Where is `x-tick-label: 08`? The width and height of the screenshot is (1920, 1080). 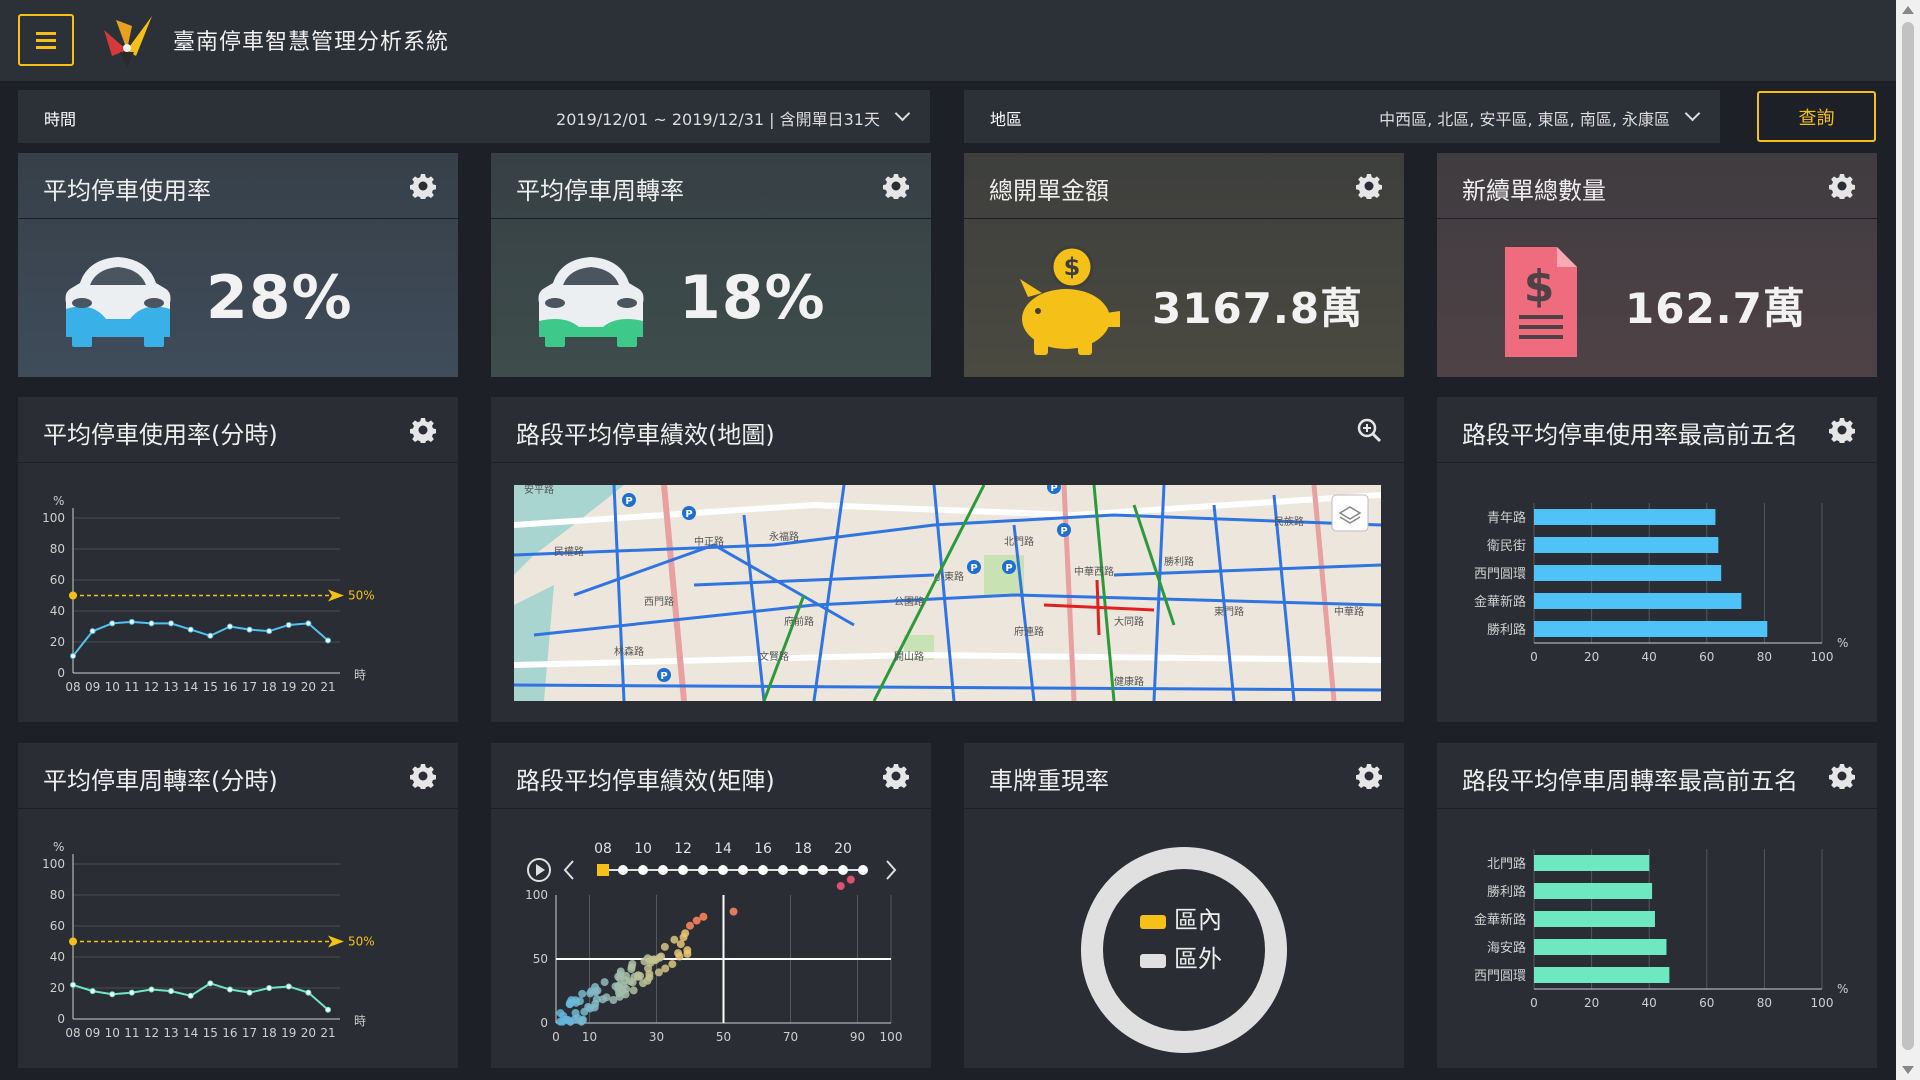 x-tick-label: 08 is located at coordinates (72, 687).